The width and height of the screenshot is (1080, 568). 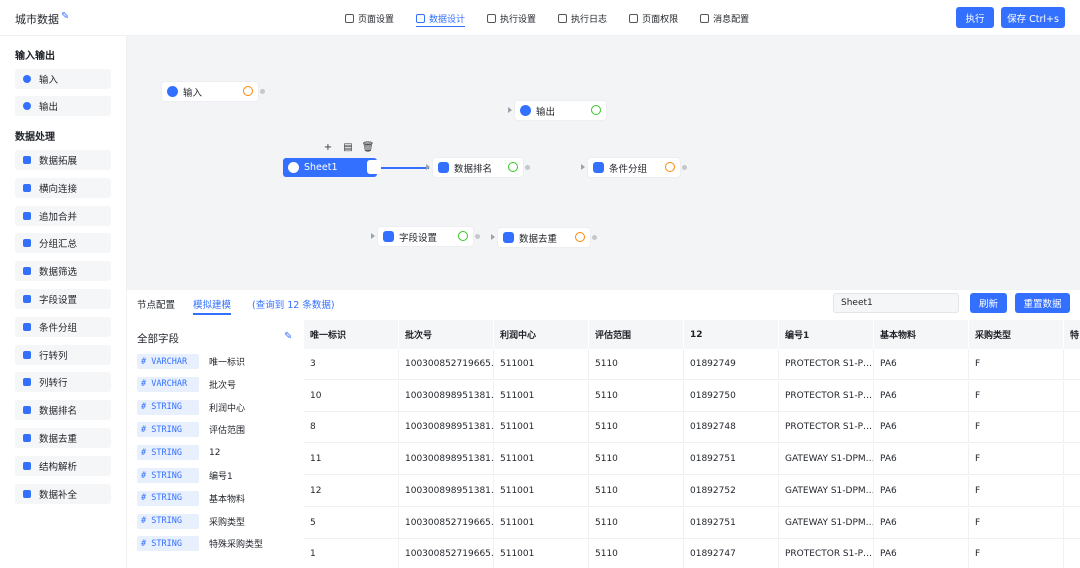 I want to click on node-sheet1: Sheet1, so click(x=332, y=167).